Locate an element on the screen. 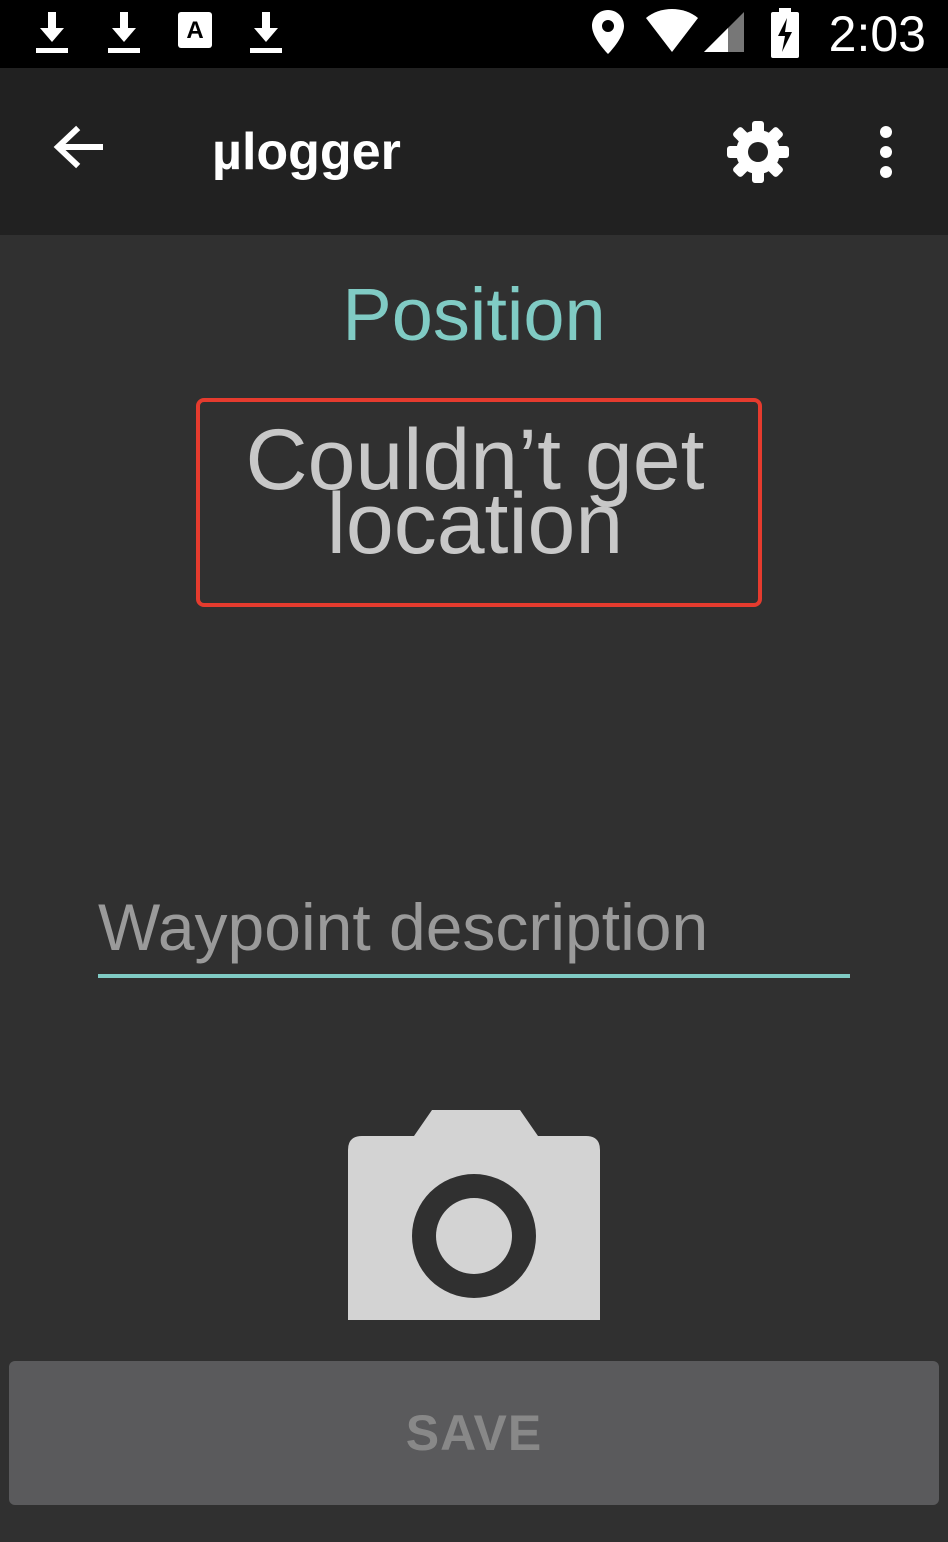 Image resolution: width=948 pixels, height=1542 pixels. waypoint-description-input is located at coordinates (474, 929).